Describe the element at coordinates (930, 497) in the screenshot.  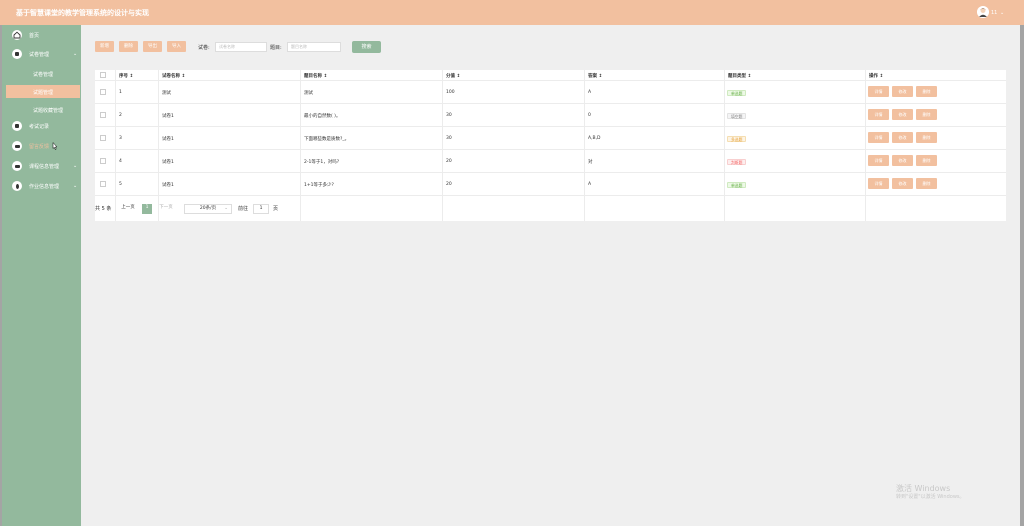
I see `windows-activation-watermark-subtitle: 转到"设置"以激活 Windows。` at that location.